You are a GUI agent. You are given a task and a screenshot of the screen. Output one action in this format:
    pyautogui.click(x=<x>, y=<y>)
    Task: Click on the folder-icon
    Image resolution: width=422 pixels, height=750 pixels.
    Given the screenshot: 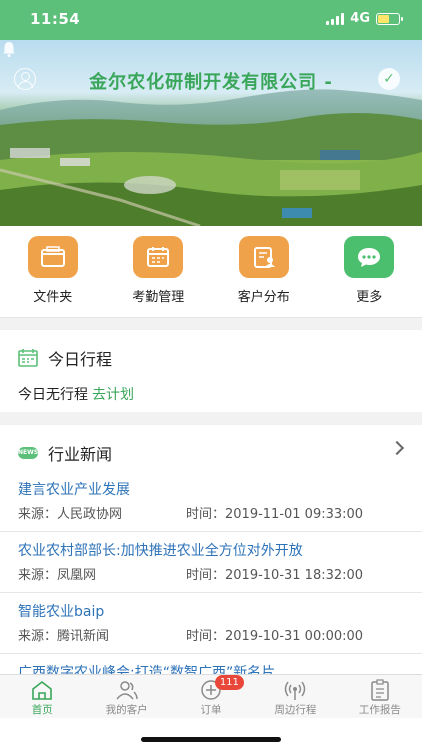 What is the action you would take?
    pyautogui.click(x=52, y=257)
    